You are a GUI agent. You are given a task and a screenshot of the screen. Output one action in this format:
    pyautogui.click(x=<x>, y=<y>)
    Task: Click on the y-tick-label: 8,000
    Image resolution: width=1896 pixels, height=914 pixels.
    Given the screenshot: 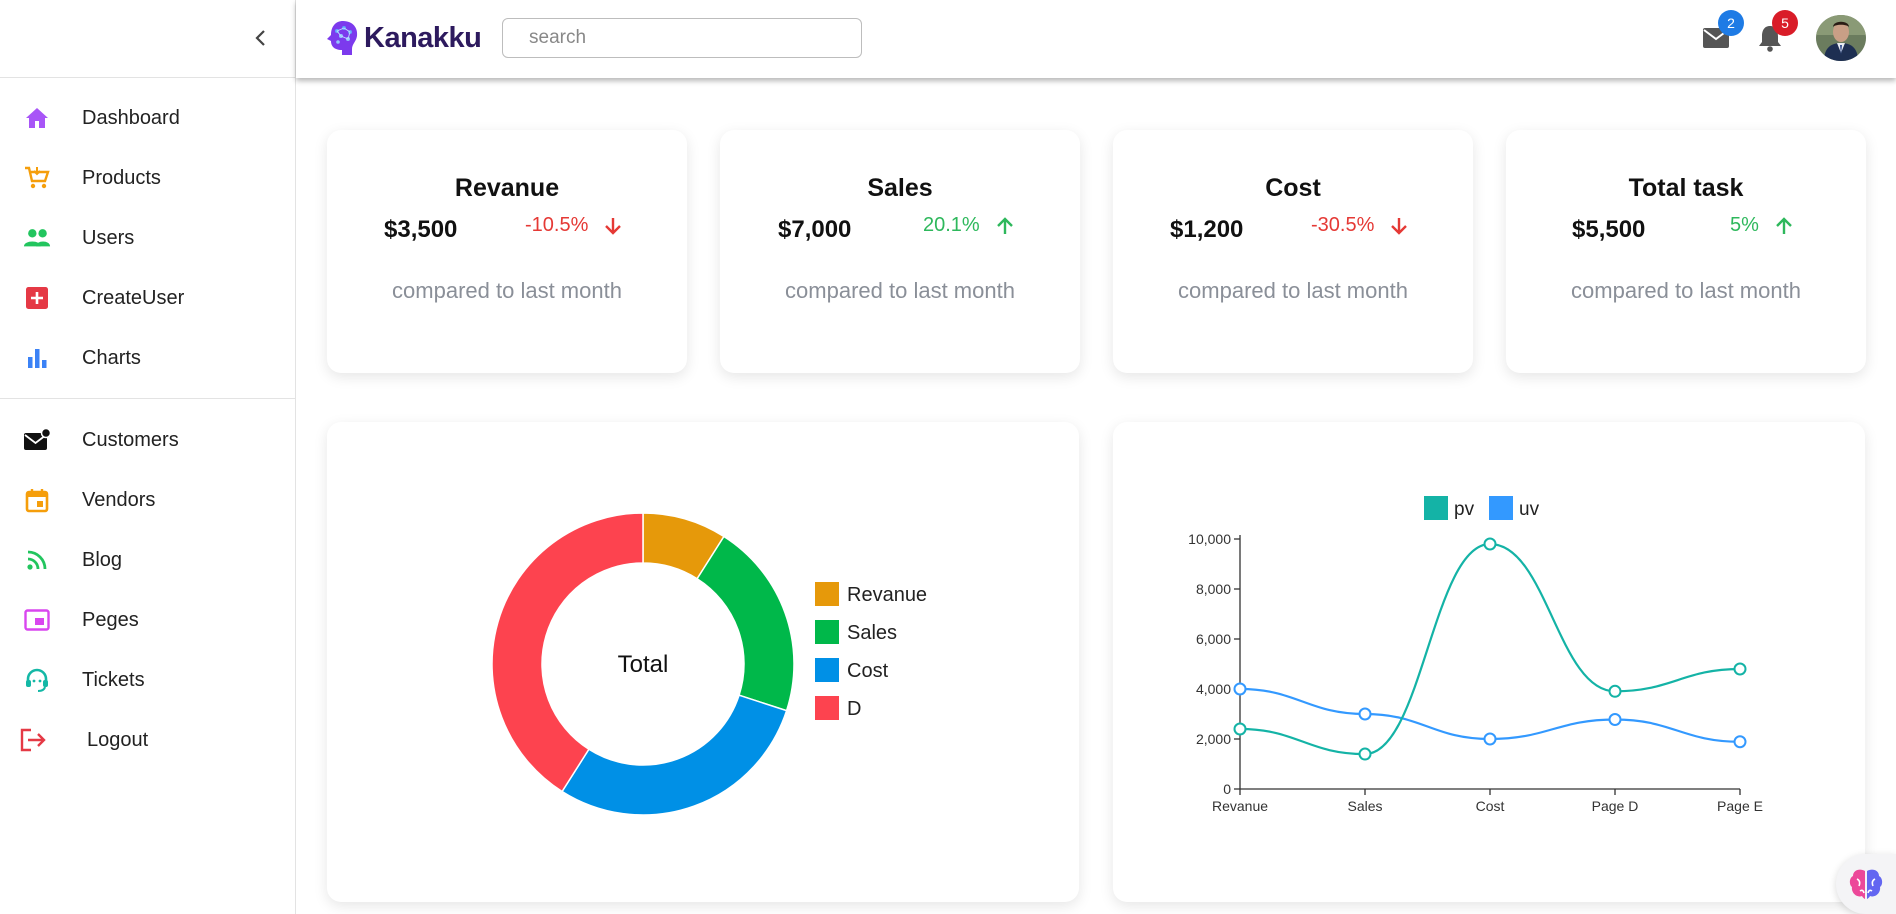 What is the action you would take?
    pyautogui.click(x=1213, y=589)
    